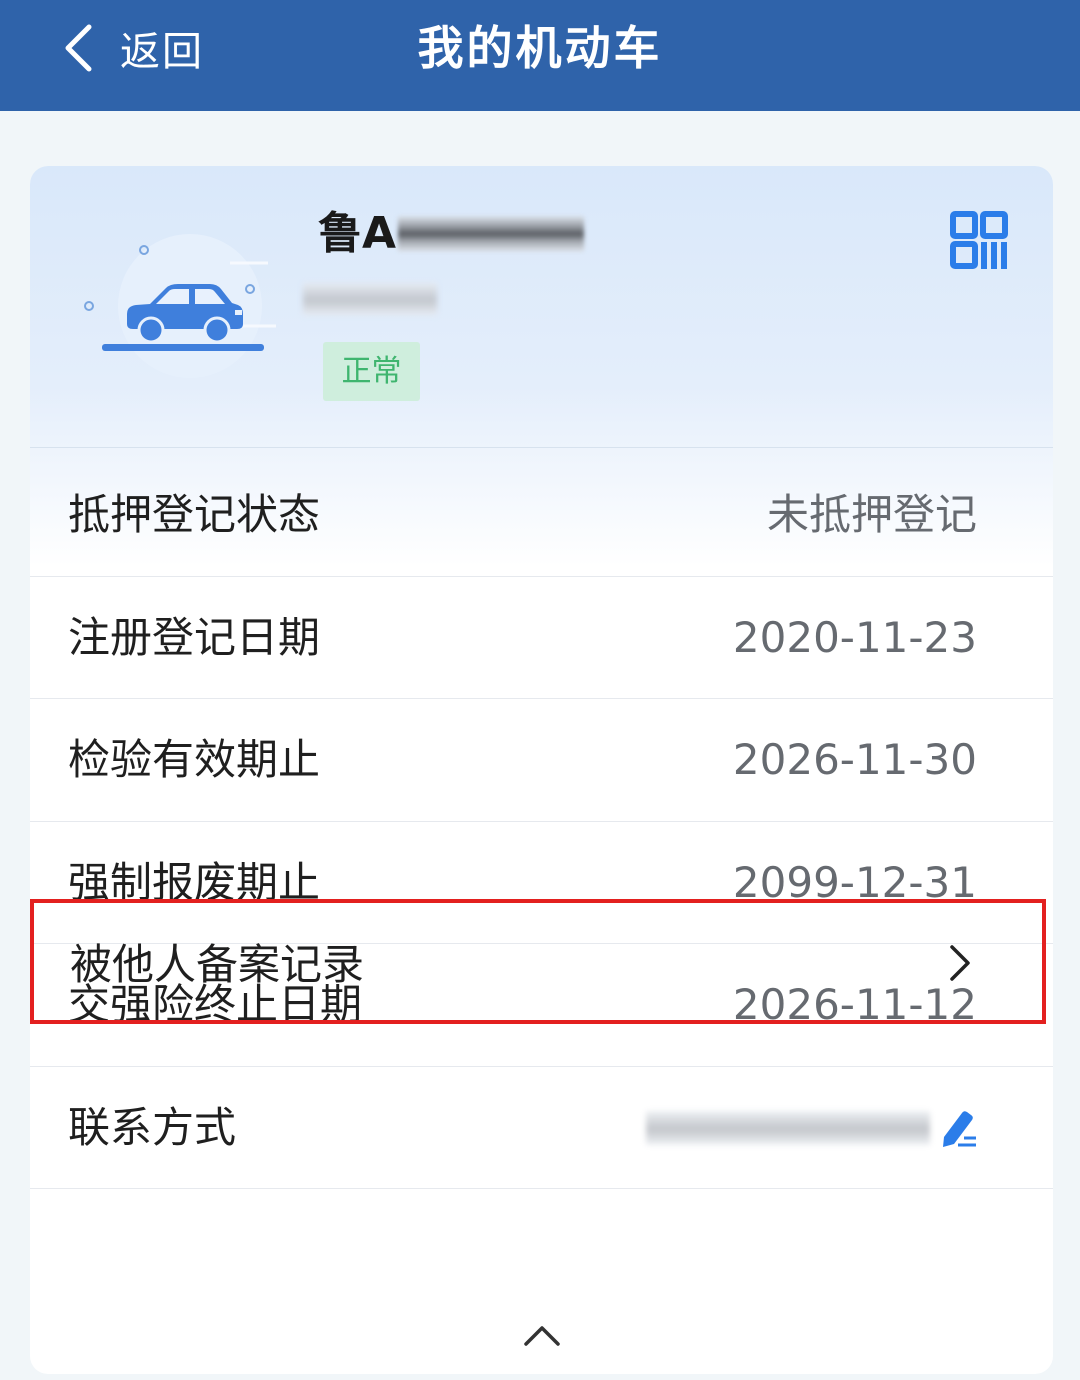  What do you see at coordinates (194, 759) in the screenshot?
I see `row-label: 检验有效期止` at bounding box center [194, 759].